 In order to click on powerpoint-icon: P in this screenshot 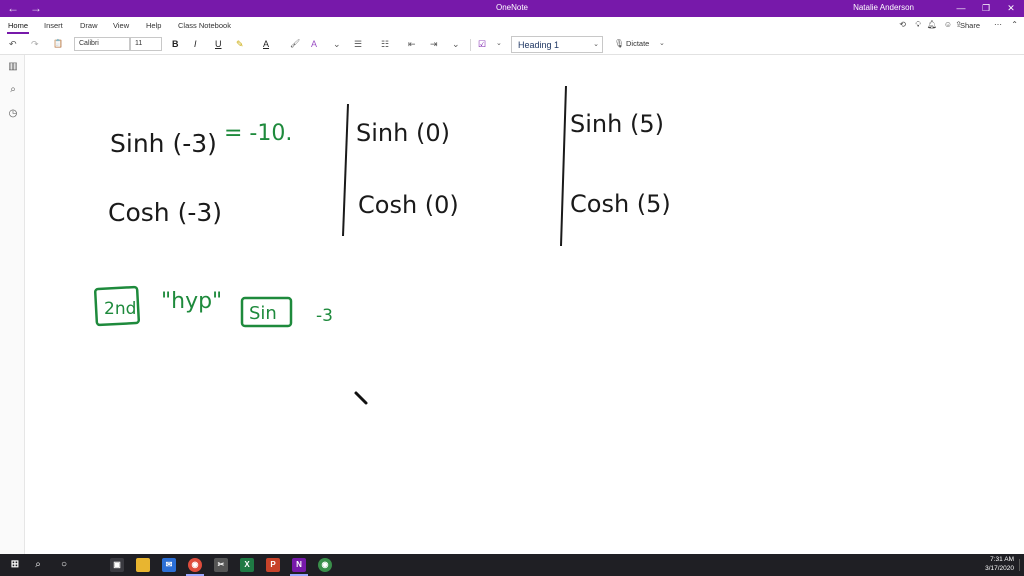, I will do `click(273, 565)`.